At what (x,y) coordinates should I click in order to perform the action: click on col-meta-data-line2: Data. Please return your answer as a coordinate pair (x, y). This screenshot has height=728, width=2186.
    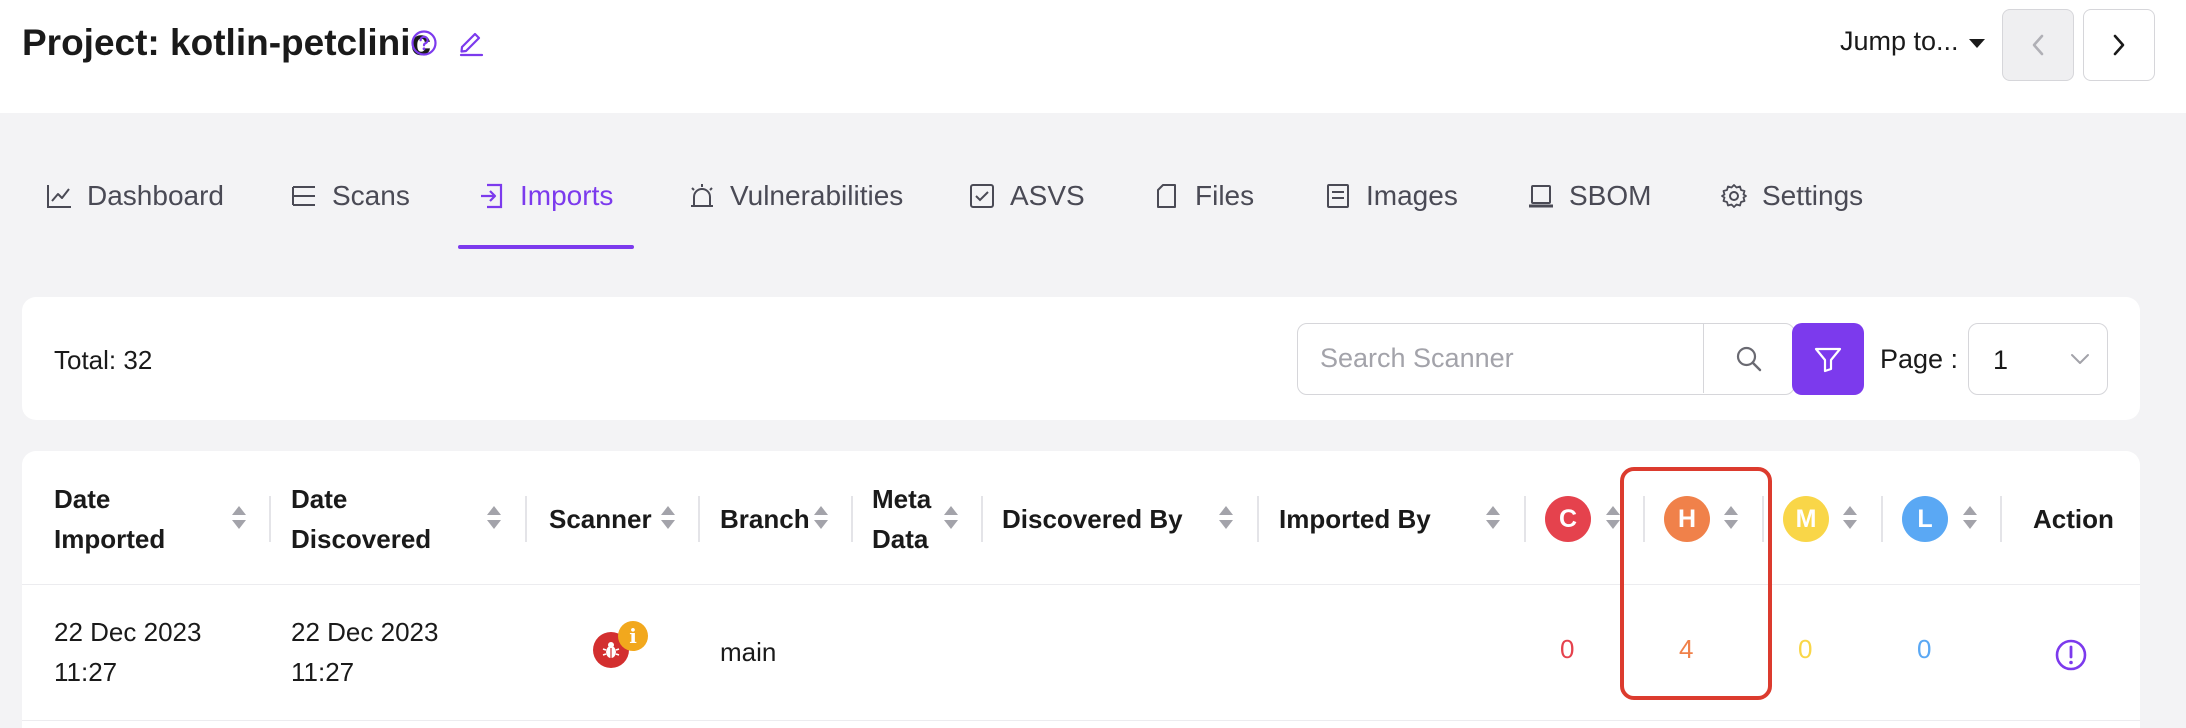
    Looking at the image, I should click on (900, 539).